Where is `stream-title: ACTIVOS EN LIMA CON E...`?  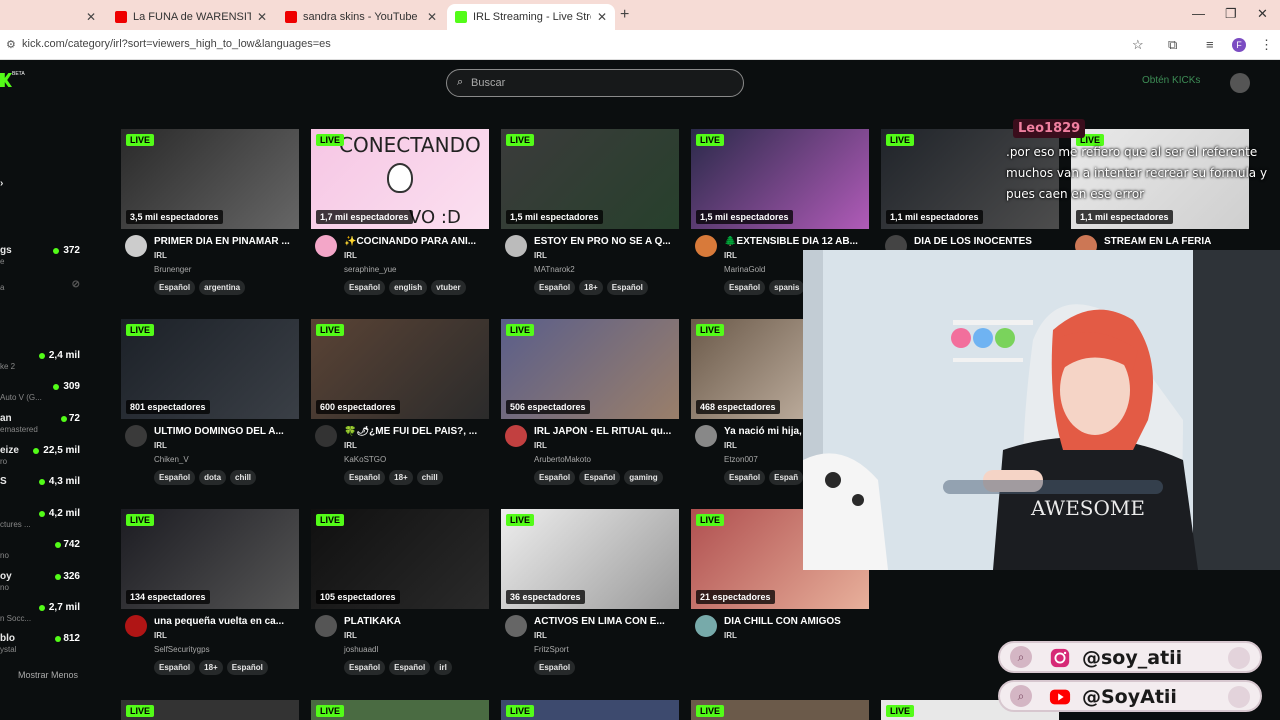 stream-title: ACTIVOS EN LIMA CON E... is located at coordinates (606, 621).